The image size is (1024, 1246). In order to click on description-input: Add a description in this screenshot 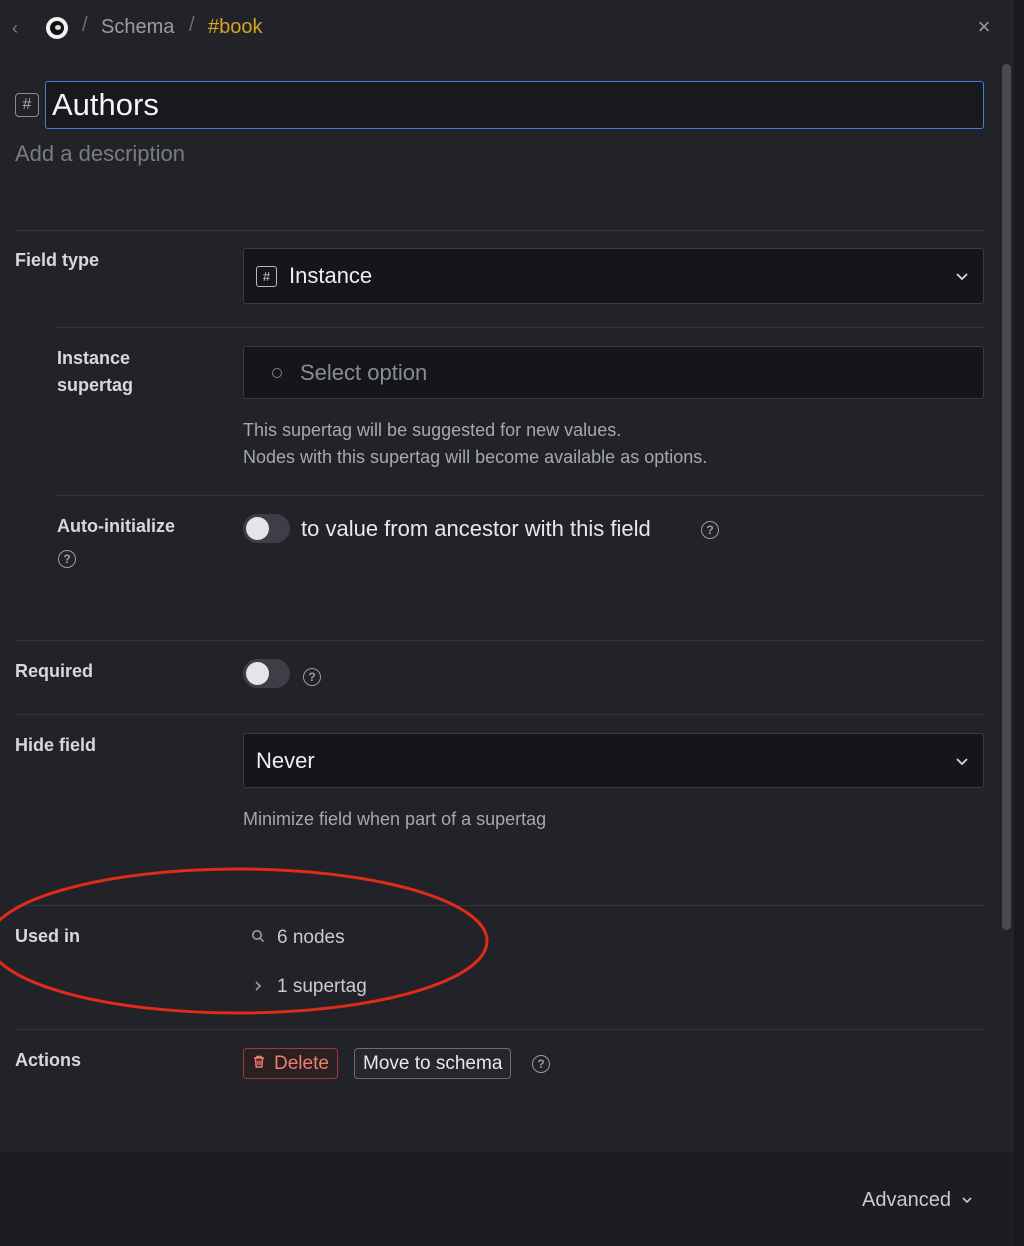, I will do `click(100, 154)`.